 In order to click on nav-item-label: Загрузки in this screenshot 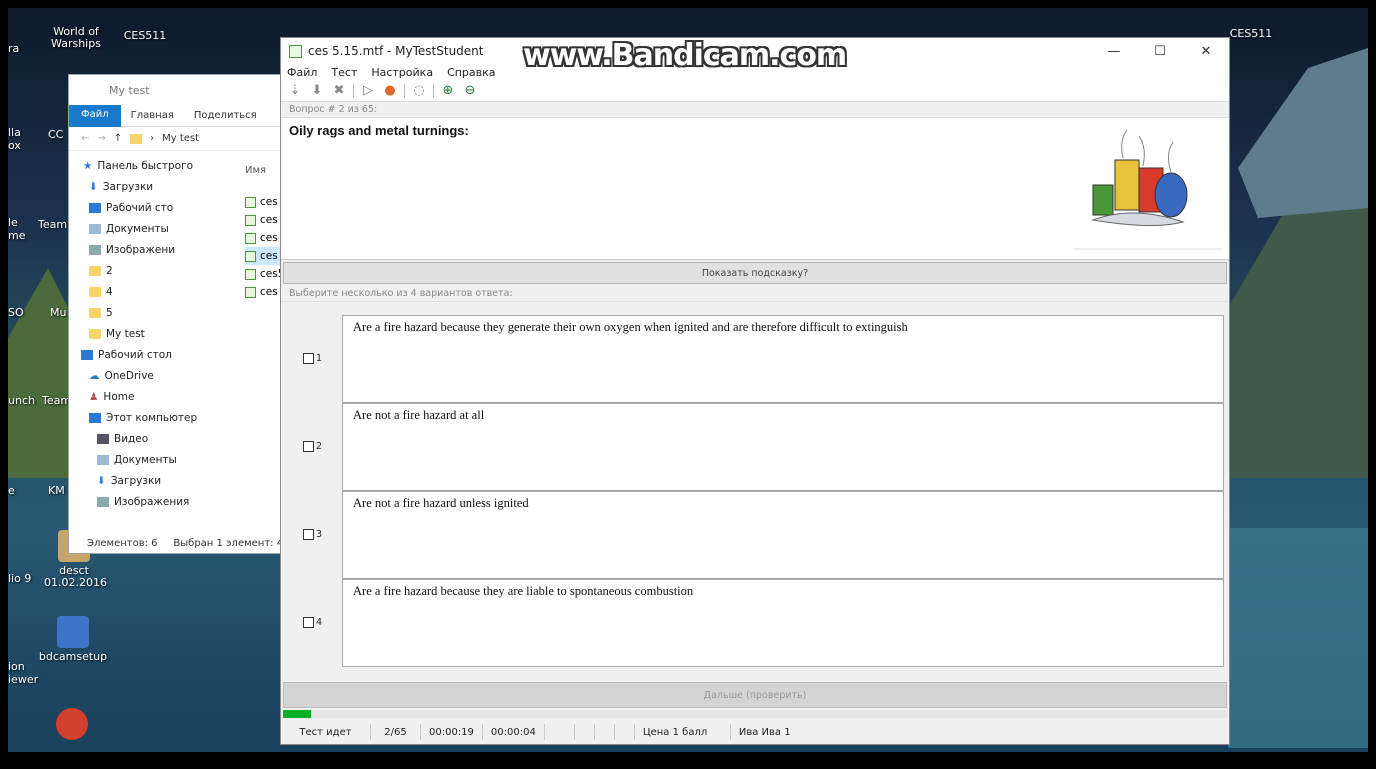, I will do `click(128, 186)`.